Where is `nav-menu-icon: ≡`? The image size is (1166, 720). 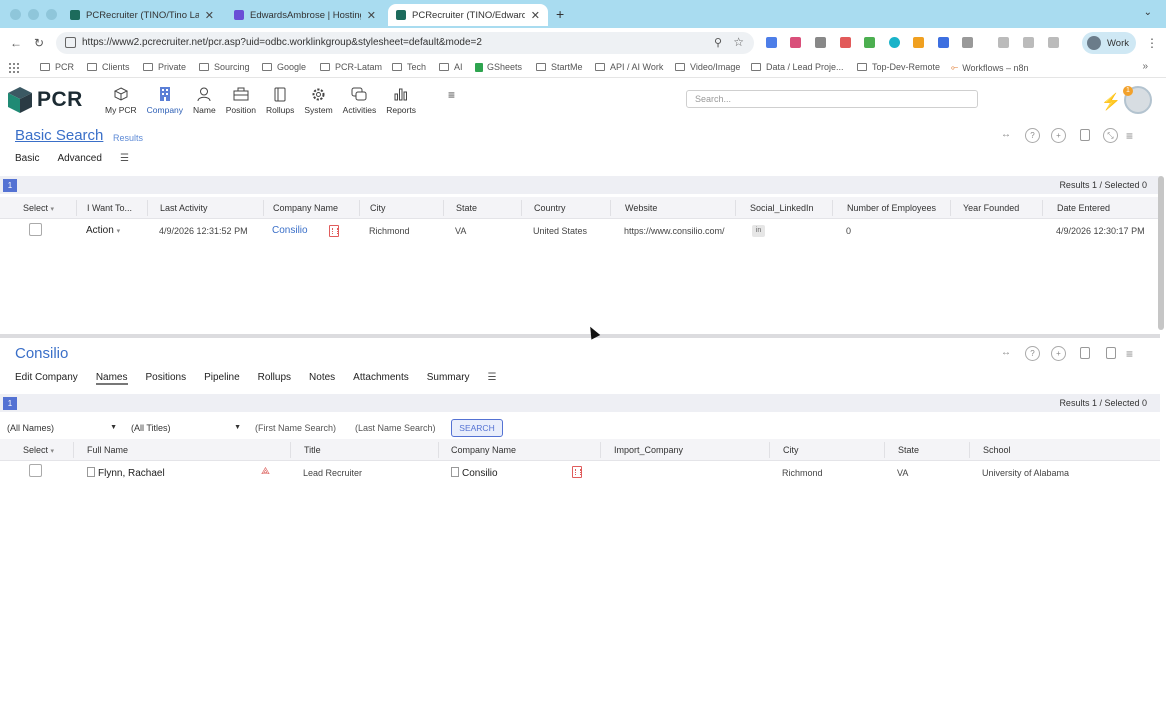
nav-menu-icon: ≡ is located at coordinates (451, 95).